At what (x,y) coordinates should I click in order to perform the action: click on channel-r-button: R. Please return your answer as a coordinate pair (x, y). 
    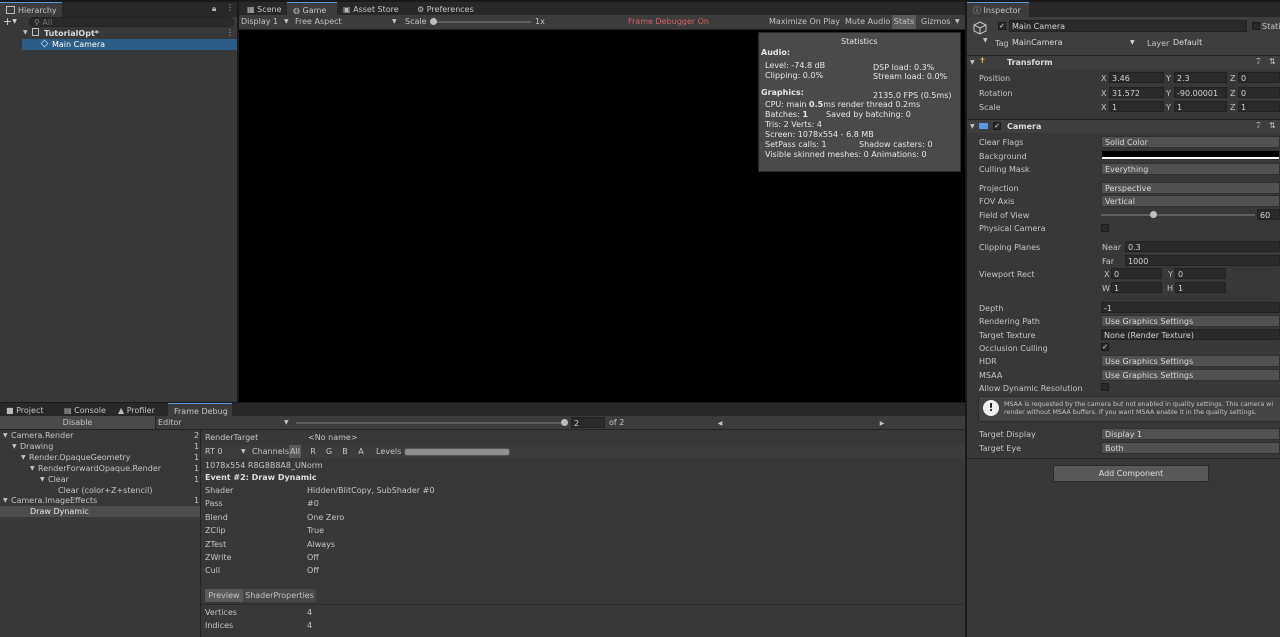
    Looking at the image, I should click on (313, 451).